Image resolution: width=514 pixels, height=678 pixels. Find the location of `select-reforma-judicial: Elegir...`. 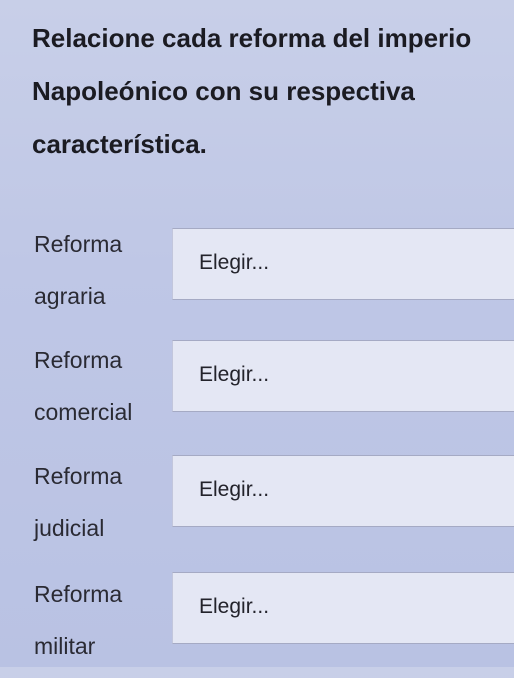

select-reforma-judicial: Elegir... is located at coordinates (343, 491).